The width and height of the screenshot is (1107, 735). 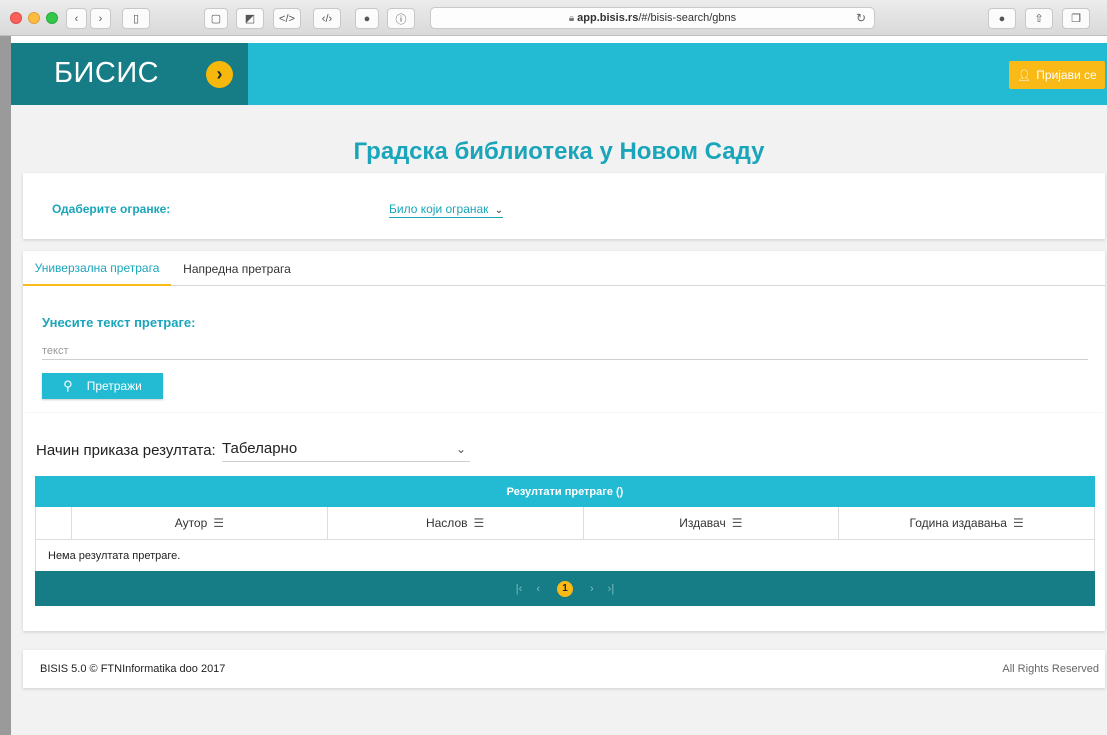 I want to click on menu-toggle-icon: ›, so click(x=219, y=74).